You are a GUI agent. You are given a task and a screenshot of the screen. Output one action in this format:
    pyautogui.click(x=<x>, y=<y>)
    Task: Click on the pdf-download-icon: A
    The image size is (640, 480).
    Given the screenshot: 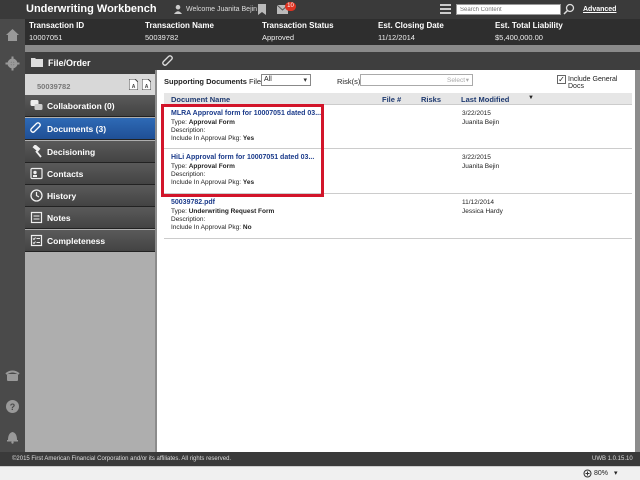 What is the action you would take?
    pyautogui.click(x=146, y=84)
    